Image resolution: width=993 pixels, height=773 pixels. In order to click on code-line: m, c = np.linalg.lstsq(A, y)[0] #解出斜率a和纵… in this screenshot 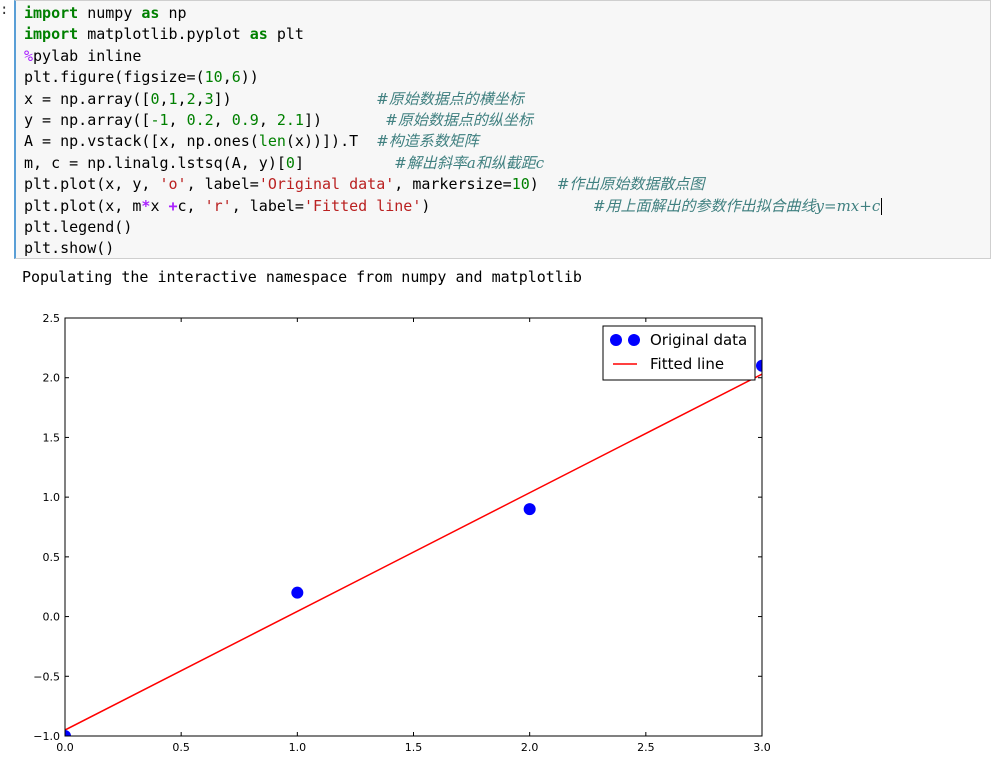, I will do `click(453, 163)`.